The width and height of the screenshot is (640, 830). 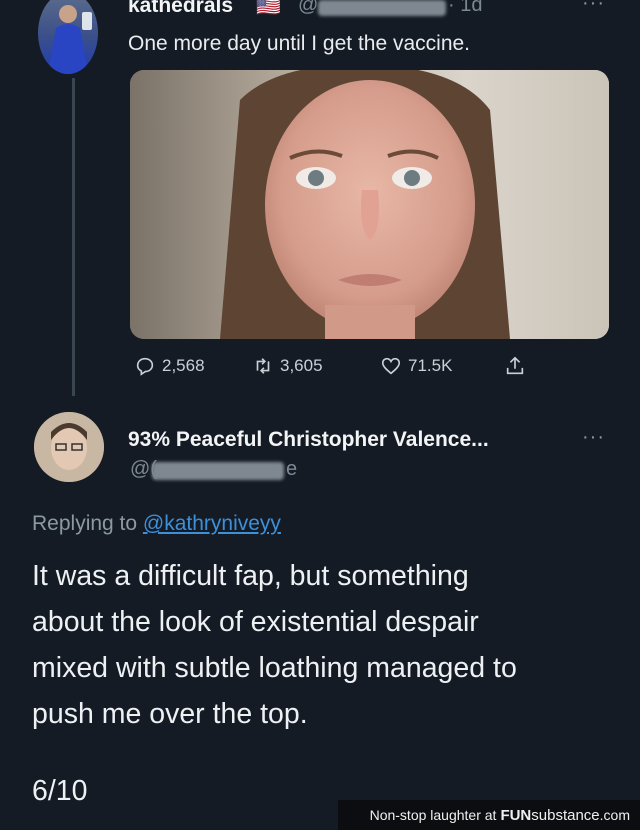 I want to click on retweet-icon, so click(x=263, y=366).